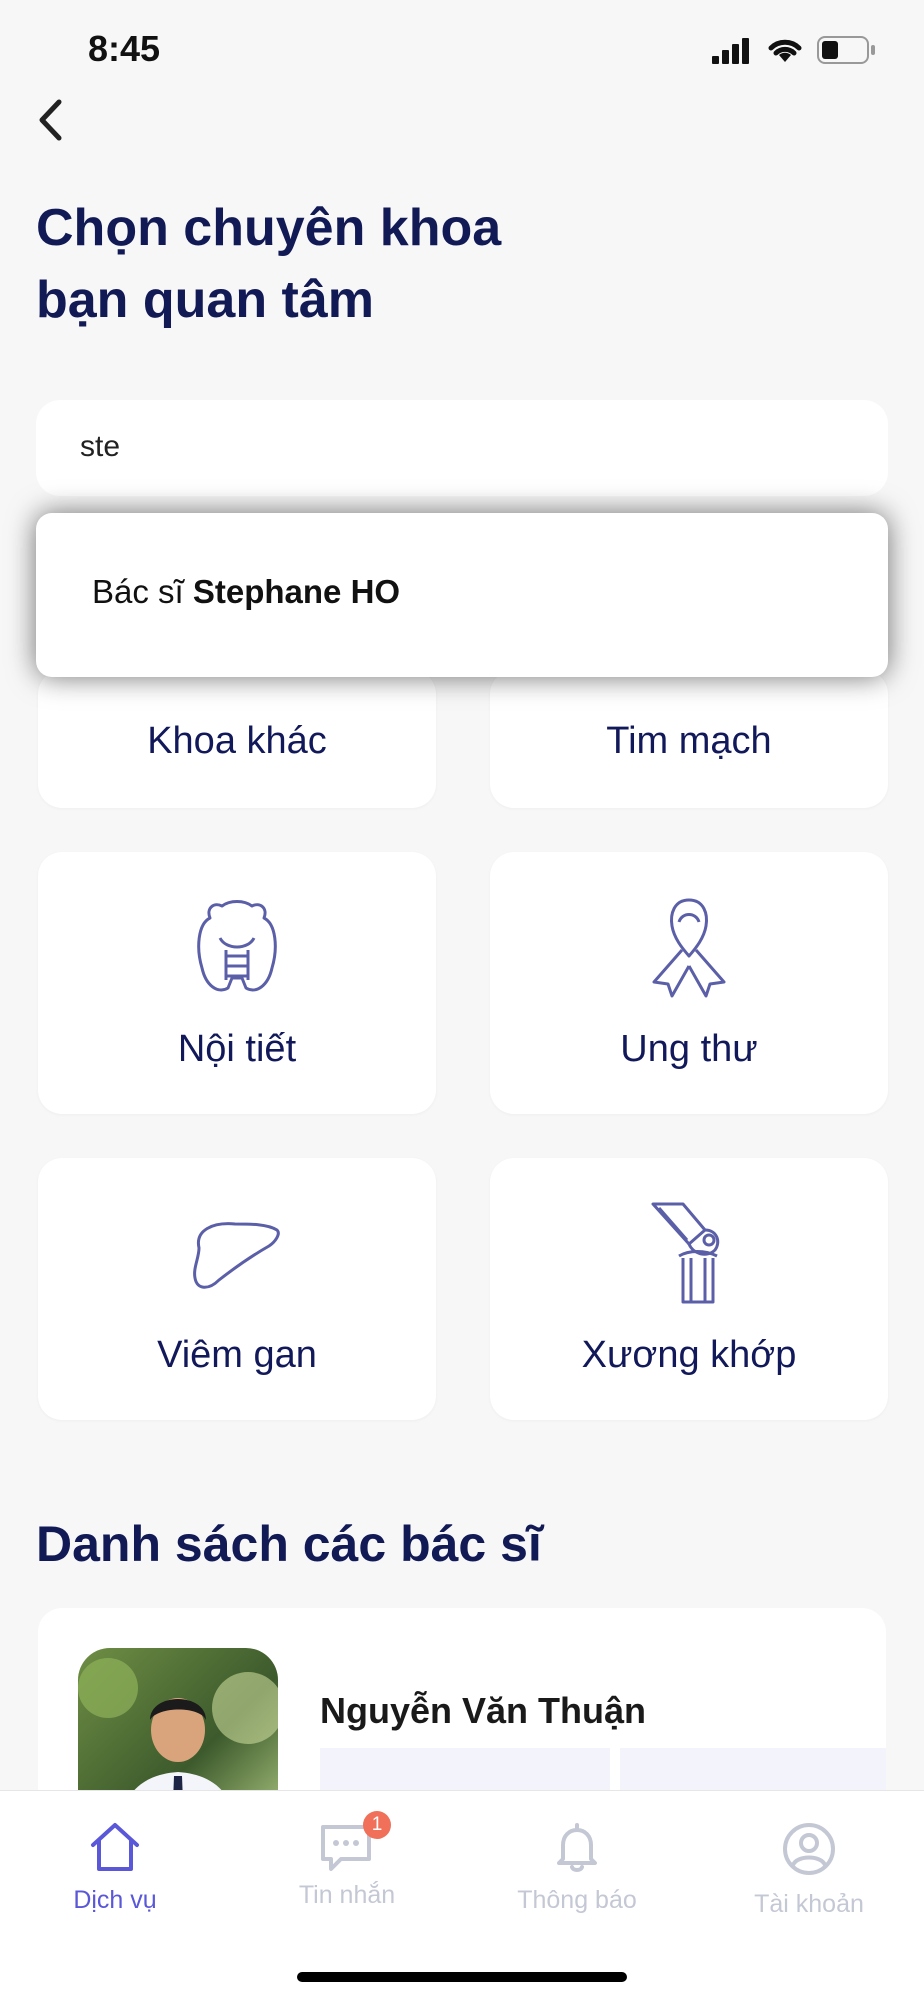 This screenshot has width=924, height=2001. I want to click on search-input-value: ste, so click(100, 446).